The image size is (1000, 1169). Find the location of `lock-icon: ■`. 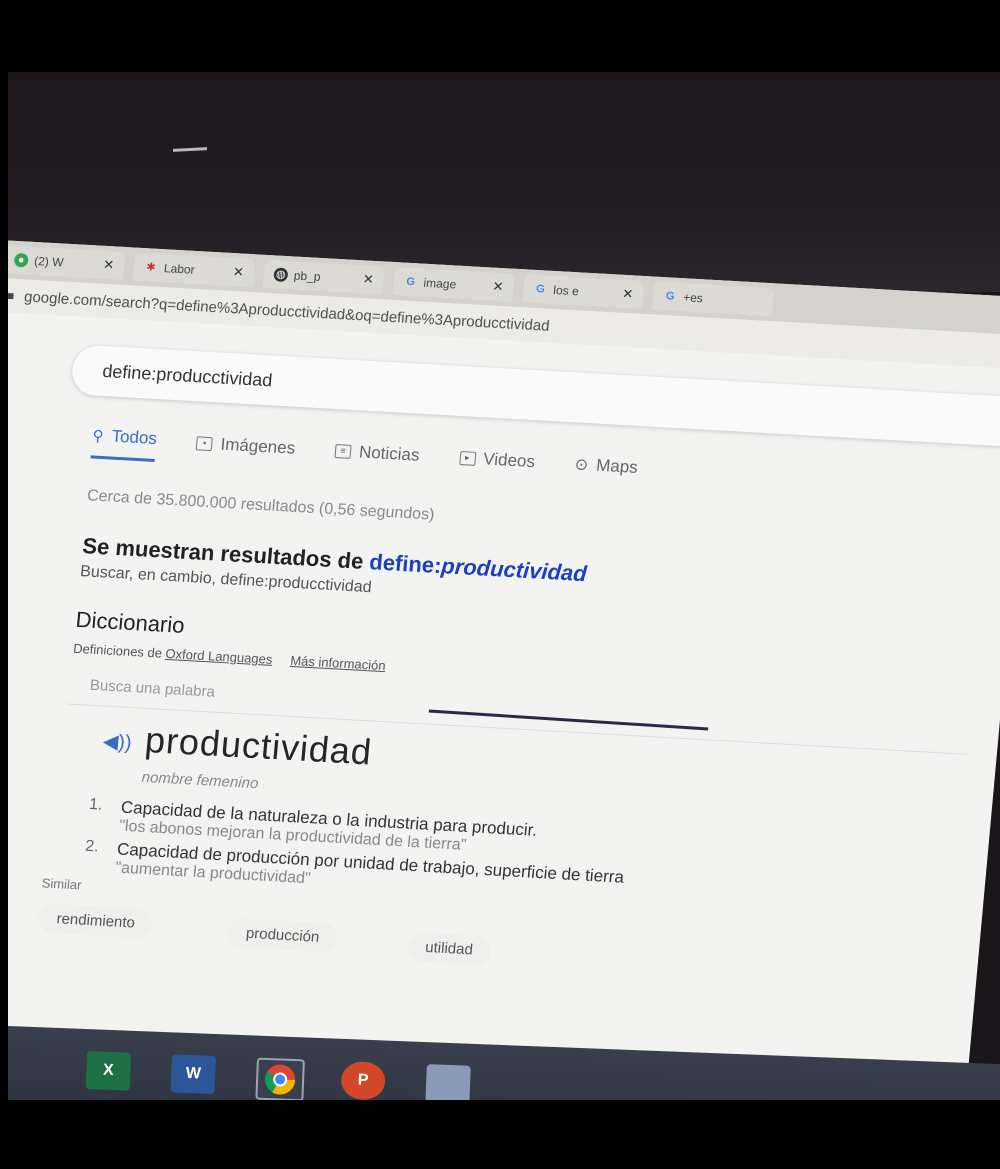

lock-icon: ■ is located at coordinates (11, 295).